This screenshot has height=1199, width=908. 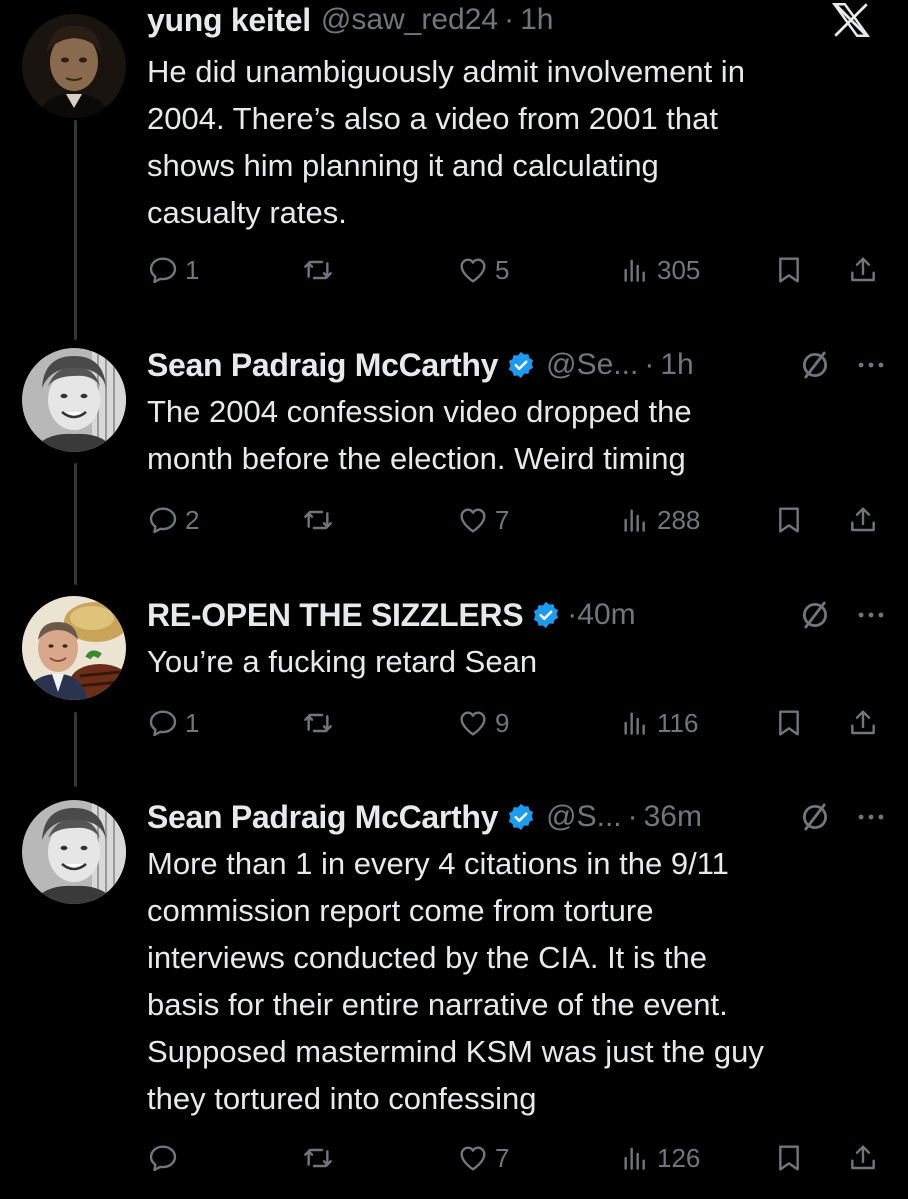 I want to click on action-bar: 1 5 305, so click(x=519, y=270).